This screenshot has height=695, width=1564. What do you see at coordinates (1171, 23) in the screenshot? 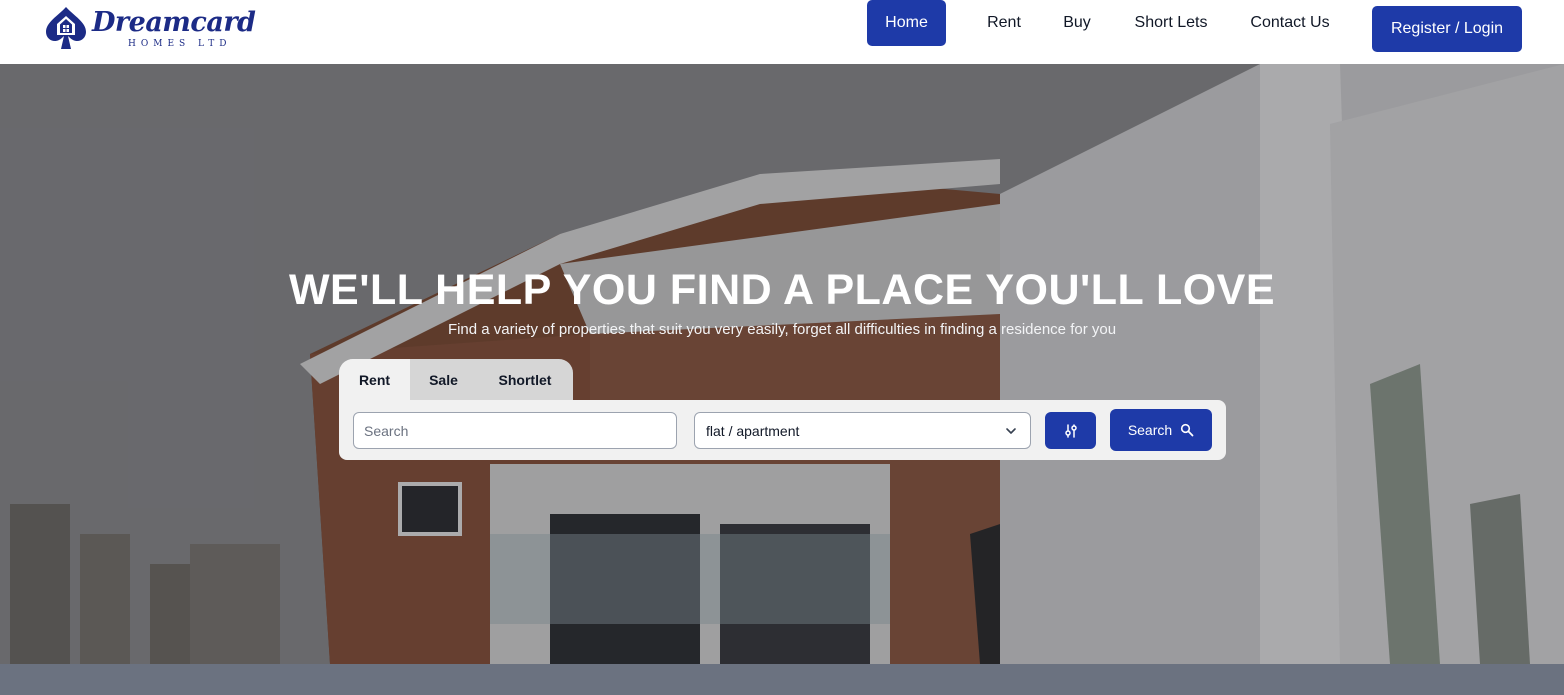
I see `nav-short-lets: Short Lets` at bounding box center [1171, 23].